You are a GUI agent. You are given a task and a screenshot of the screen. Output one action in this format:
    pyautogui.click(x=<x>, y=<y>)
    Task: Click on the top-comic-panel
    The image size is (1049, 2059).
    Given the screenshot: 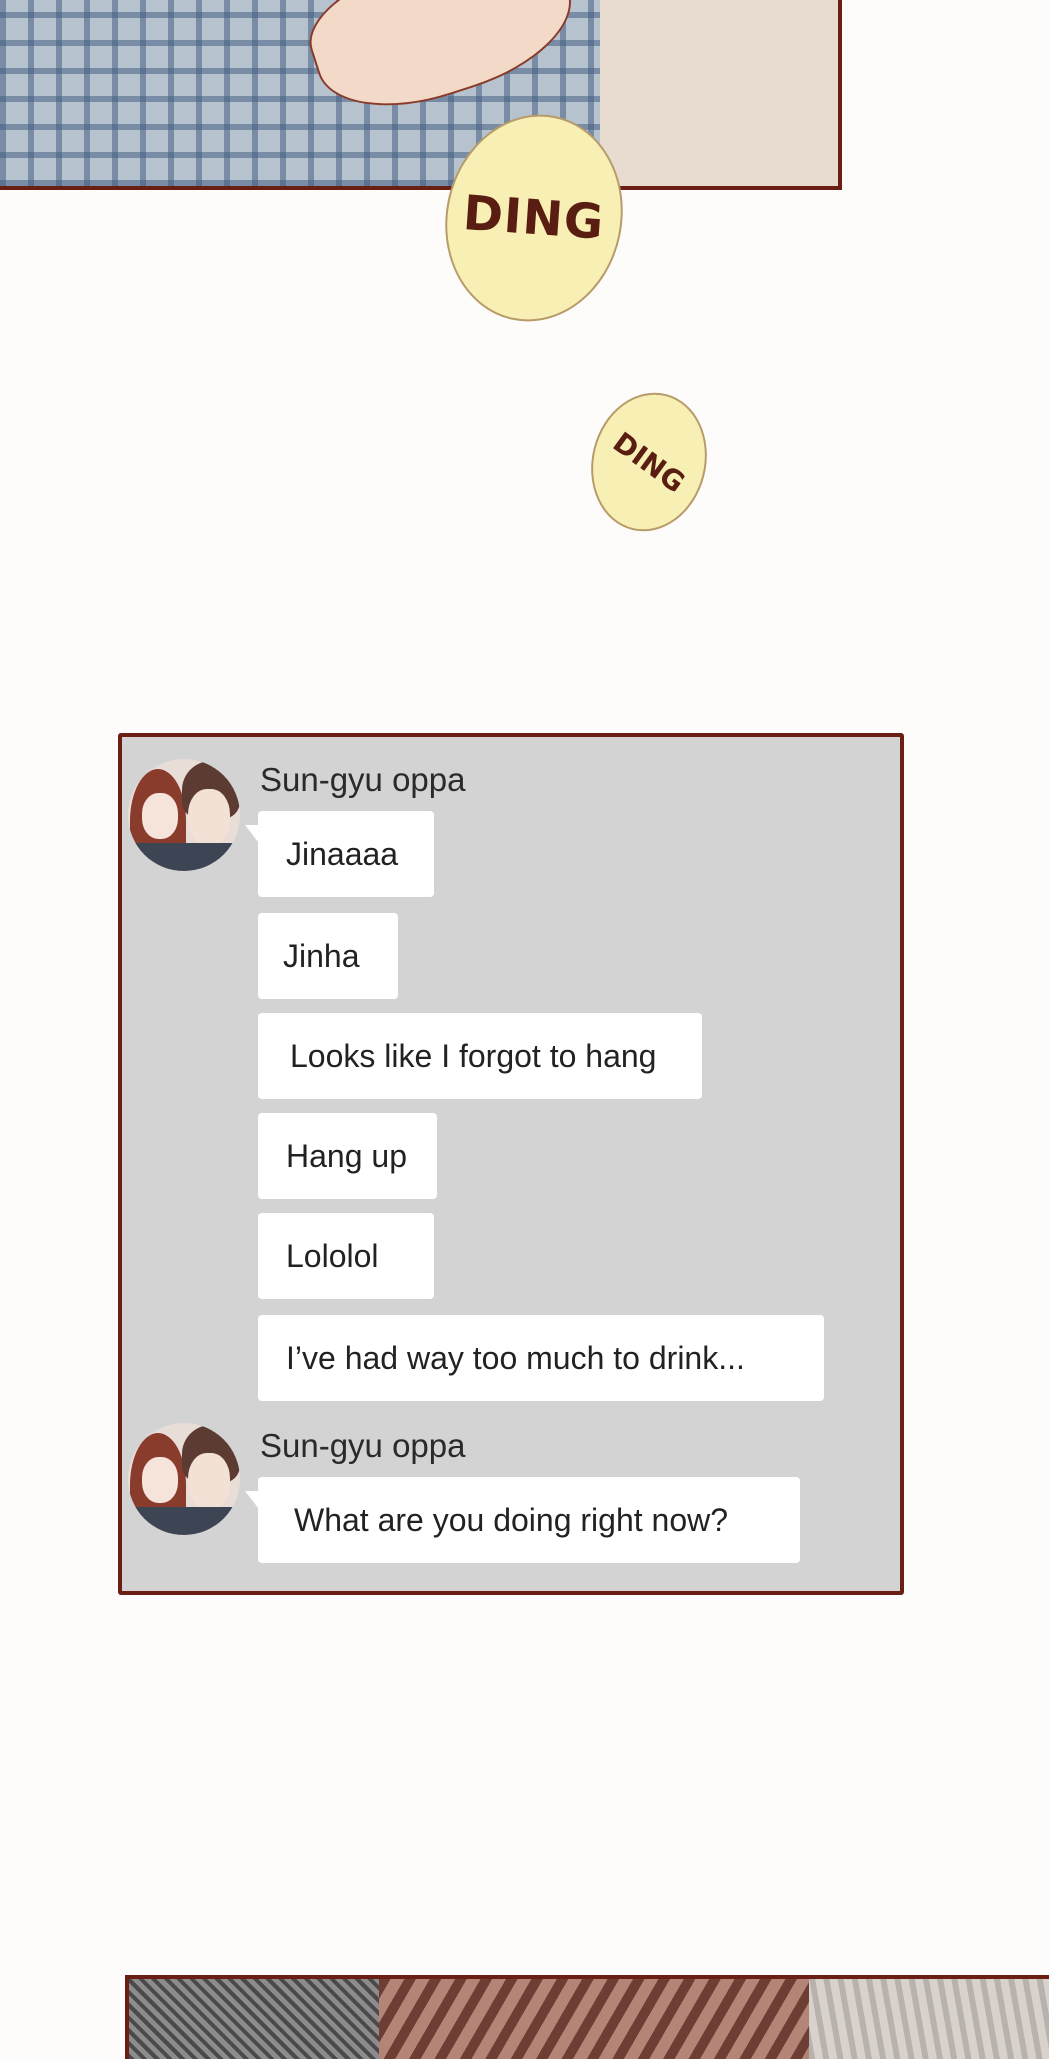 What is the action you would take?
    pyautogui.click(x=421, y=95)
    